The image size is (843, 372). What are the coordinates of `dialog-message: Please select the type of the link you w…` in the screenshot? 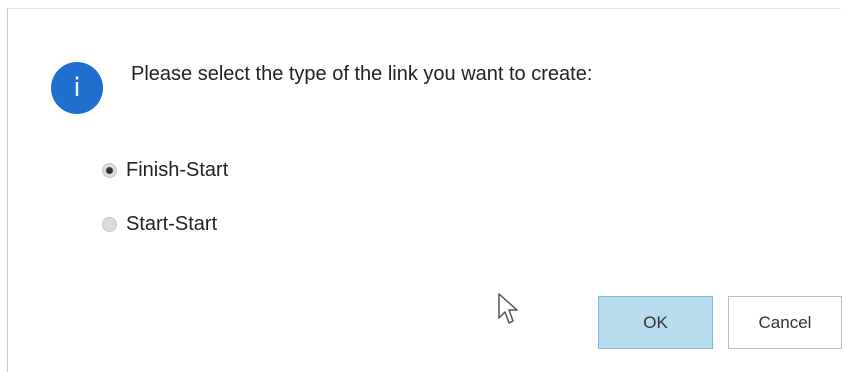 It's located at (362, 74).